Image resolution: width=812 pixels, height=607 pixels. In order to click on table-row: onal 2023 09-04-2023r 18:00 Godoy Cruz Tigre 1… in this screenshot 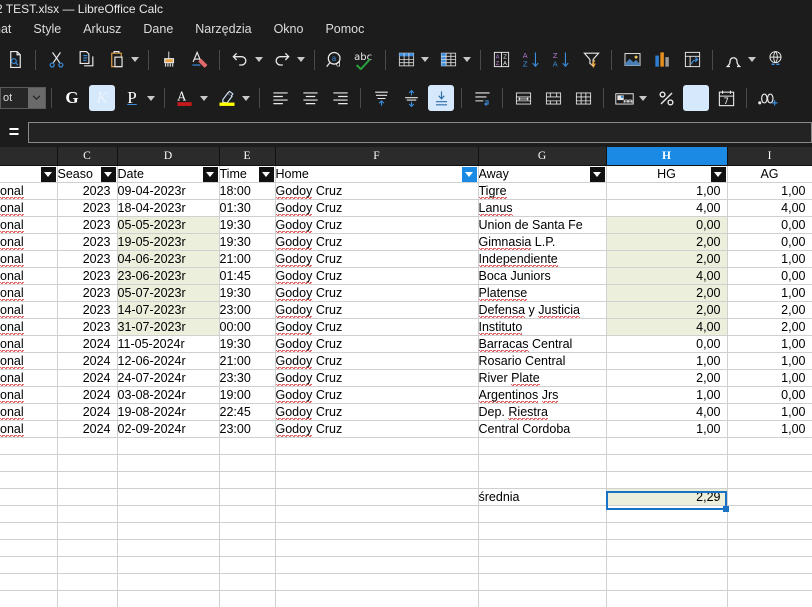, I will do `click(406, 191)`.